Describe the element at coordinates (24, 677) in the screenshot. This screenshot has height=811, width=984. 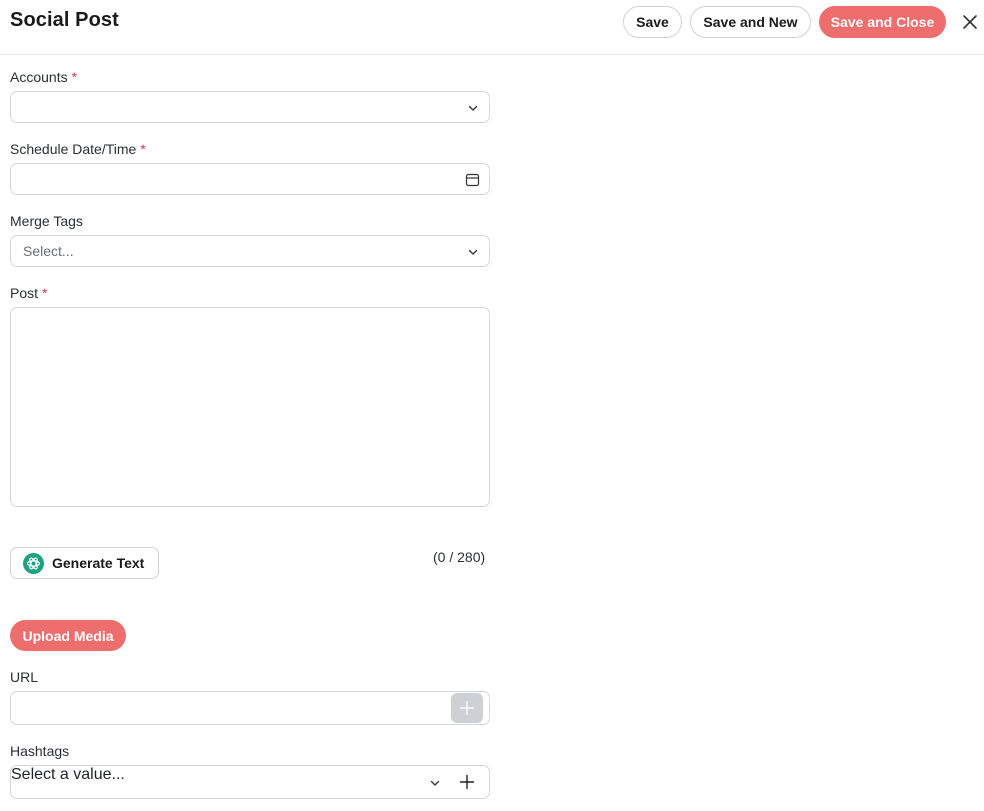
I see `url-label: URL` at that location.